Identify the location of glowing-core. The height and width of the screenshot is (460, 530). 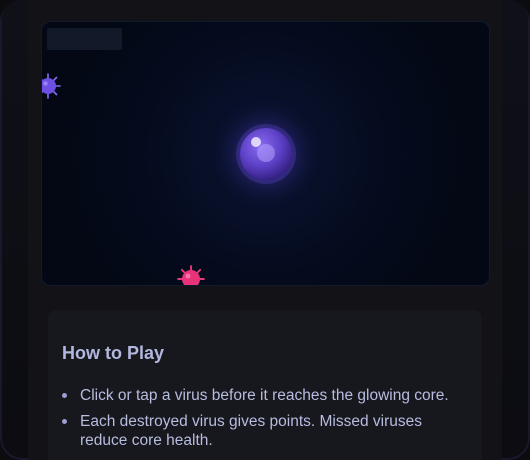
(266, 154).